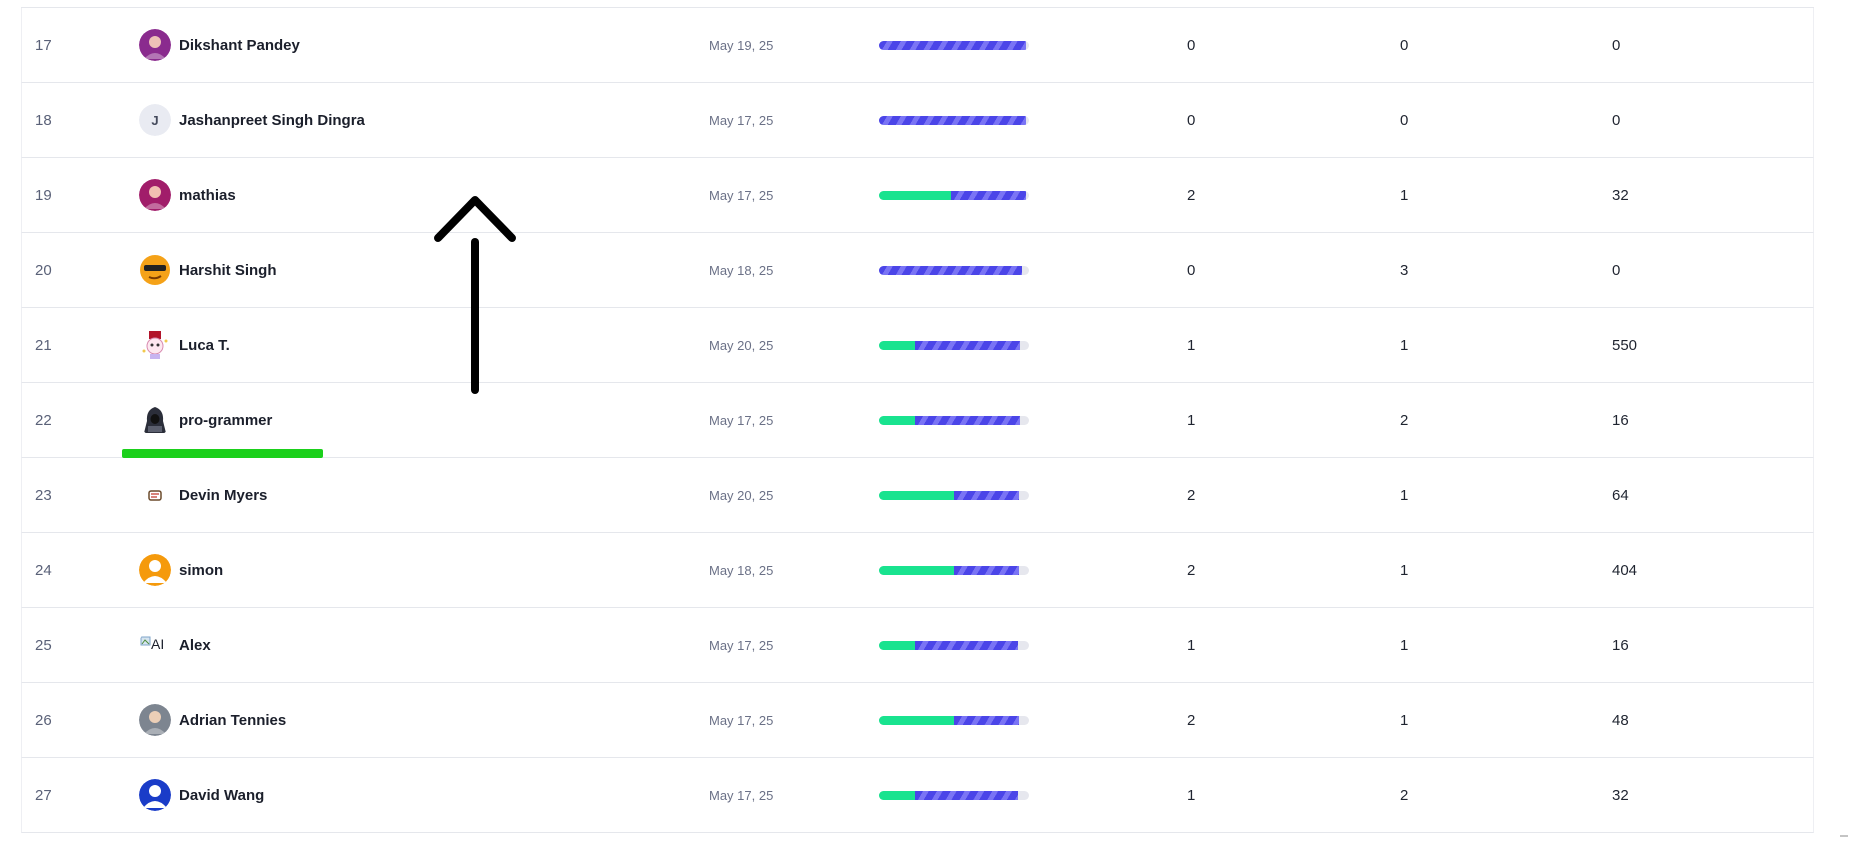 This screenshot has width=1852, height=841. Describe the element at coordinates (201, 570) in the screenshot. I see `user-name: simon` at that location.